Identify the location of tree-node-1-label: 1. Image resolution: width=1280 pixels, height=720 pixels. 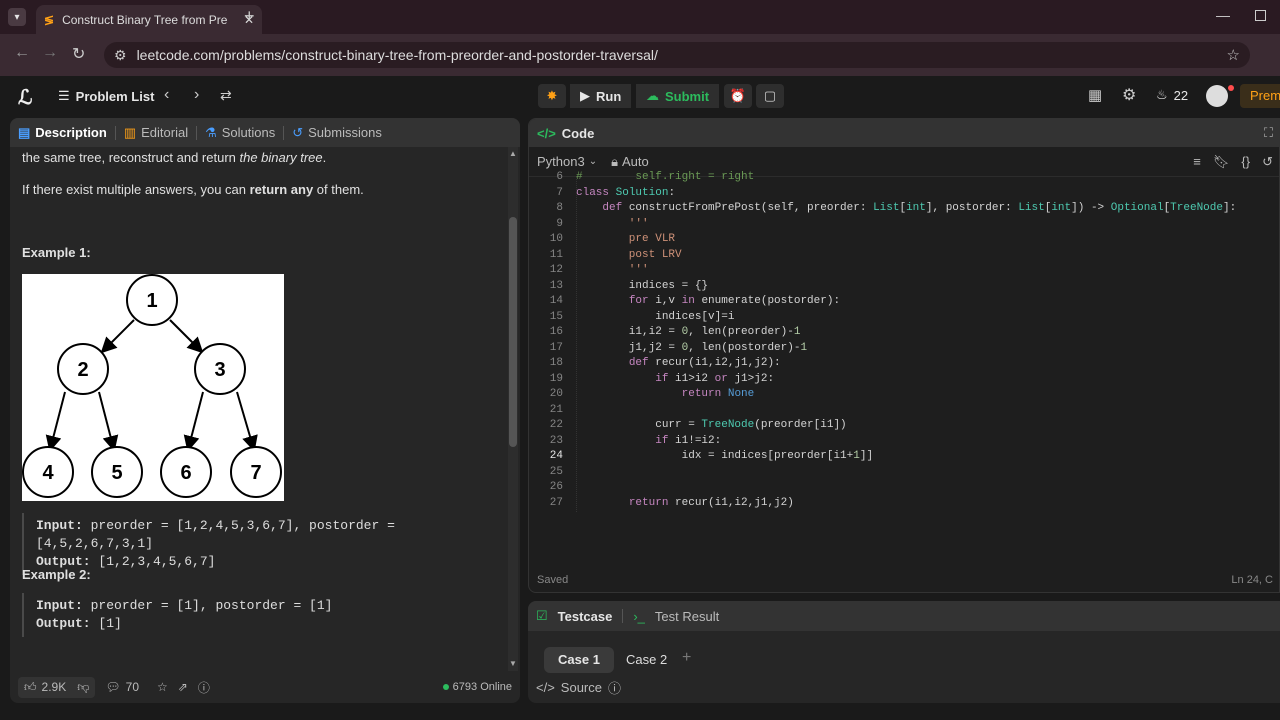
(151, 301).